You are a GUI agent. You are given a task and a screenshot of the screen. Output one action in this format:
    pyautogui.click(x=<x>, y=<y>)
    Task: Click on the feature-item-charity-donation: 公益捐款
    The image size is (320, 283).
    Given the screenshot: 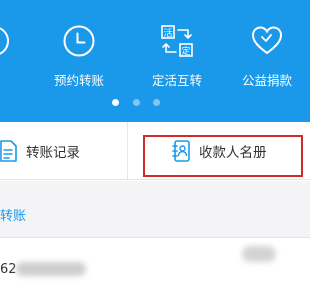 What is the action you would take?
    pyautogui.click(x=267, y=50)
    